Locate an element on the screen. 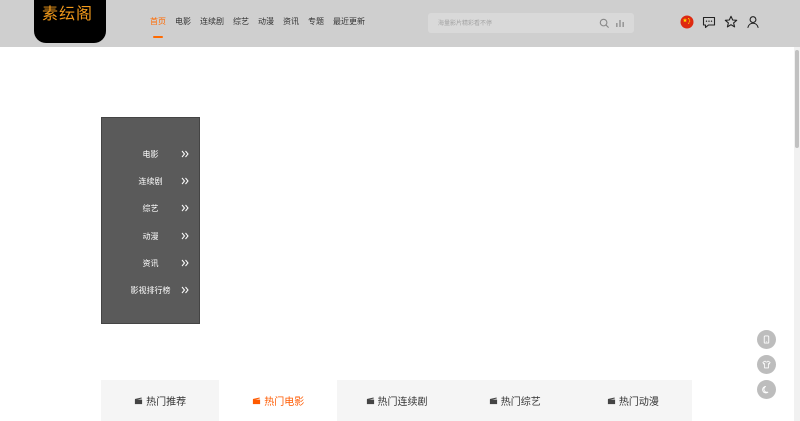  category-item-label: 影视排行榜 is located at coordinates (150, 291).